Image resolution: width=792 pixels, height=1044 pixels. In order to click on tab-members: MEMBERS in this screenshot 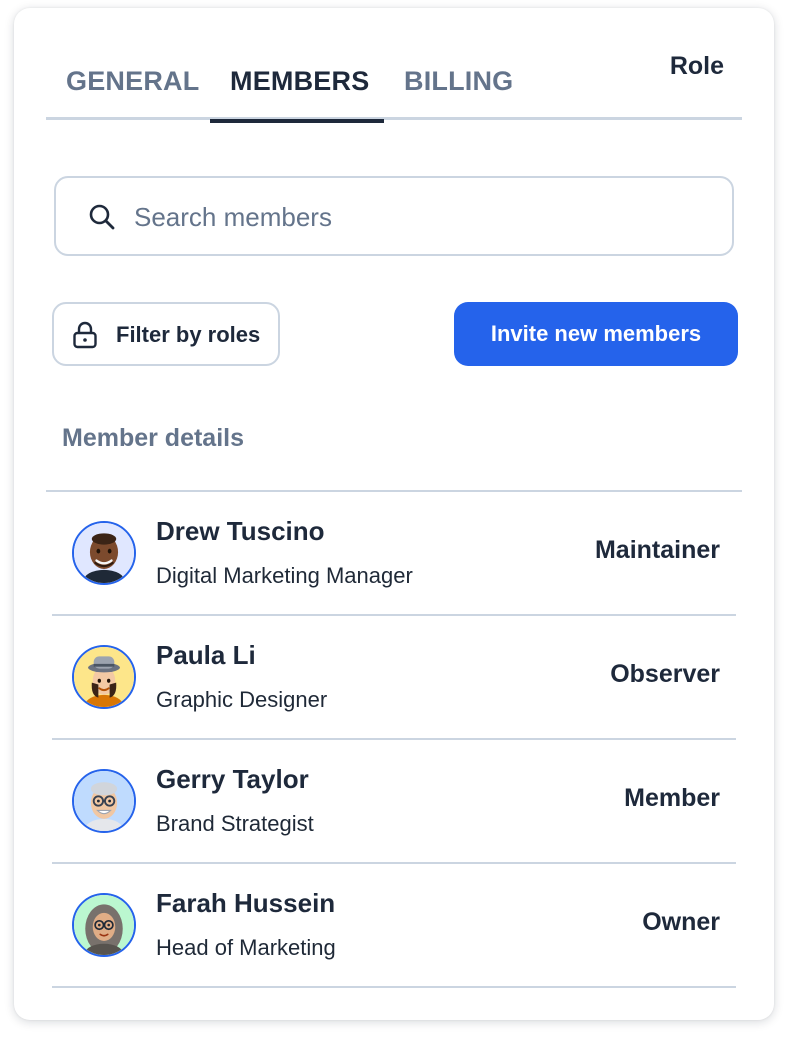, I will do `click(297, 91)`.